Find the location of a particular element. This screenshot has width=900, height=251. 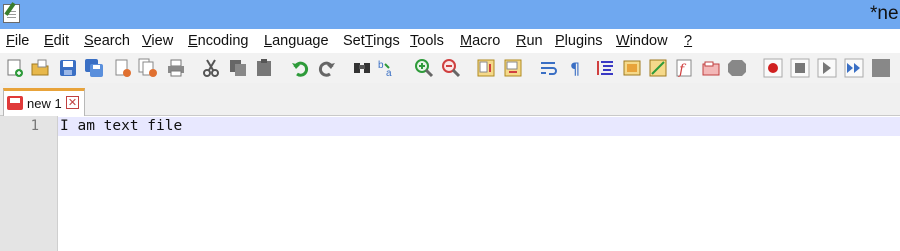

show-all-chars-icon: ¶ is located at coordinates (576, 68).